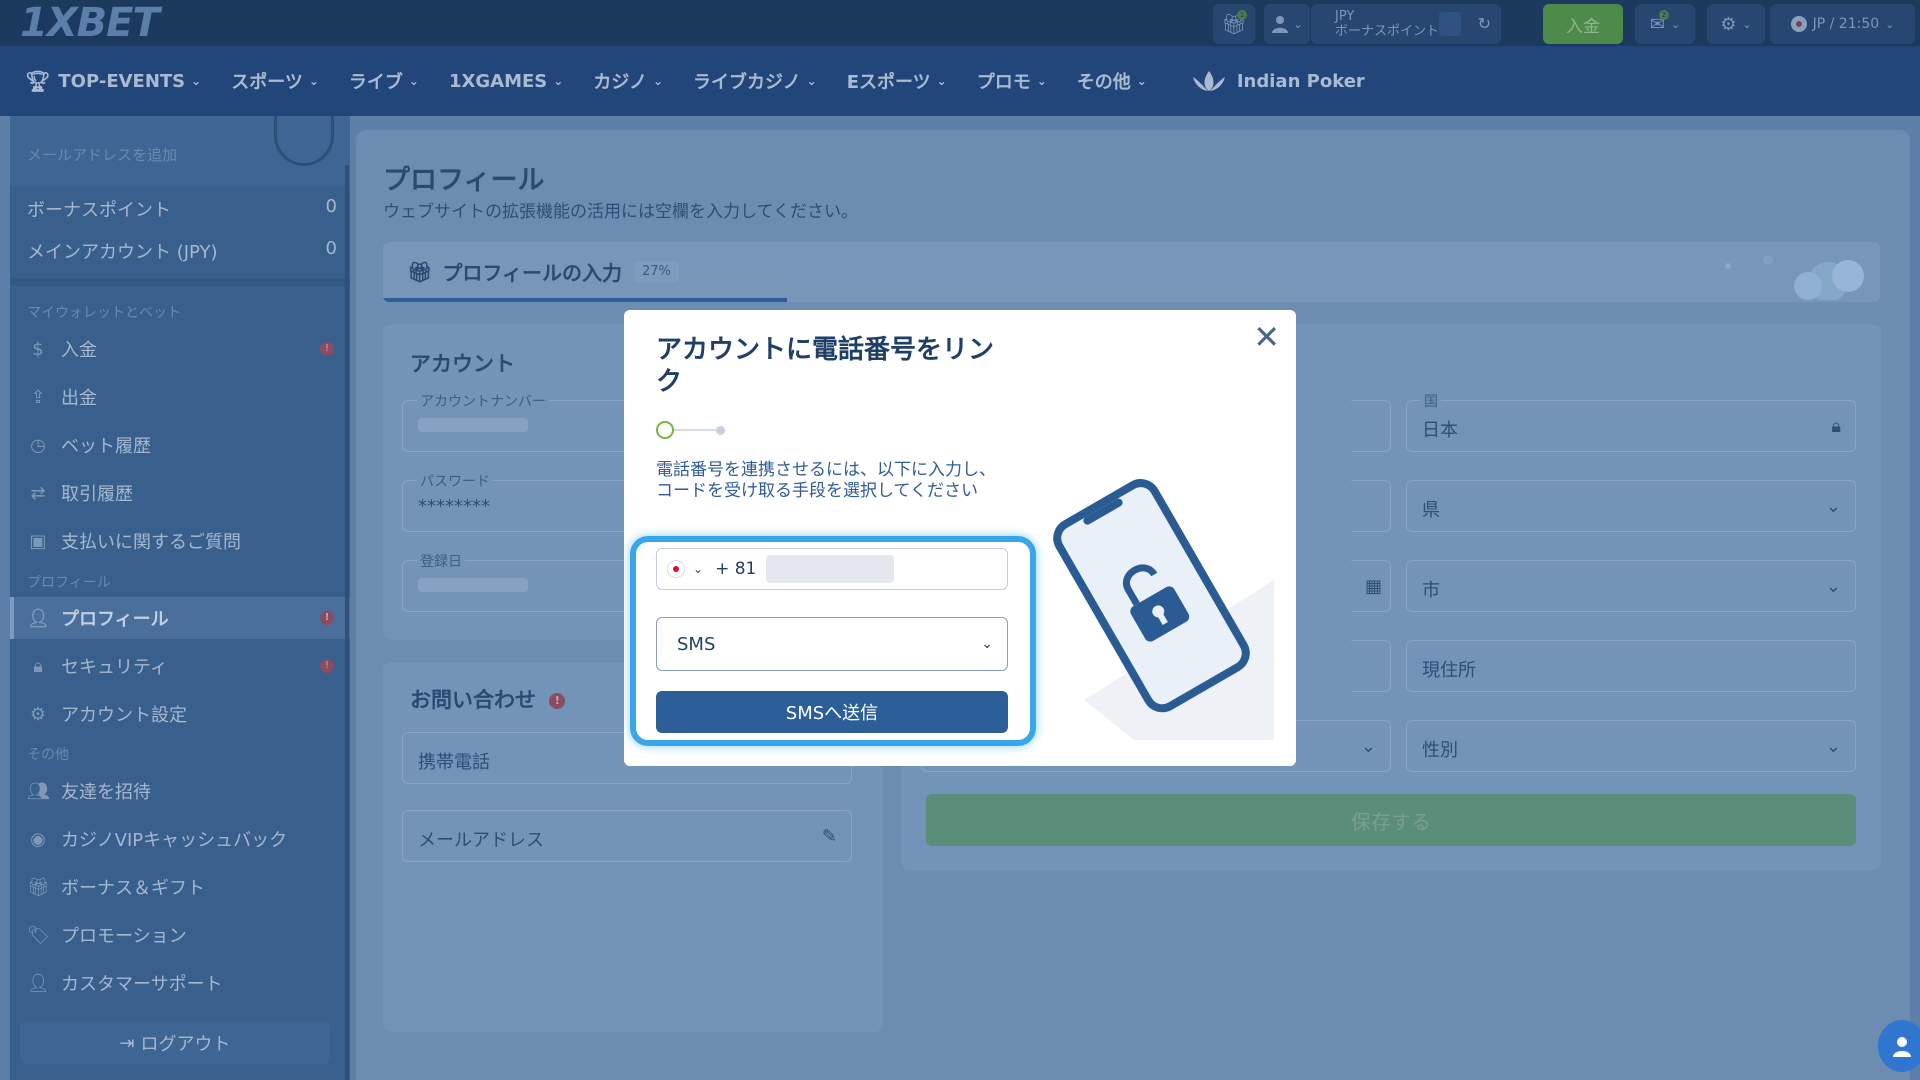  Describe the element at coordinates (832, 712) in the screenshot. I see `send-sms-button: SMSへ送信` at that location.